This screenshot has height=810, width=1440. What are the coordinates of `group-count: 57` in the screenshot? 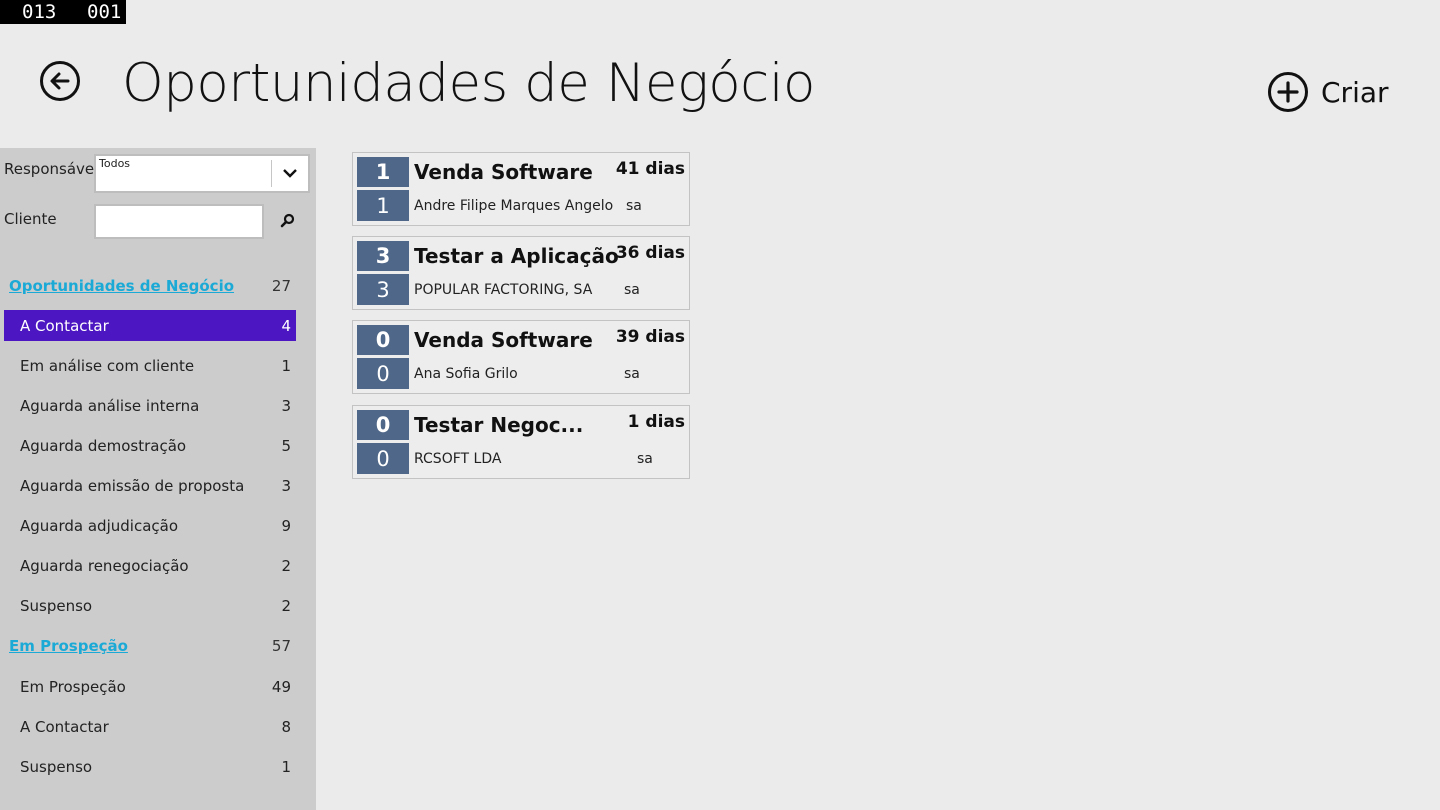 It's located at (281, 646).